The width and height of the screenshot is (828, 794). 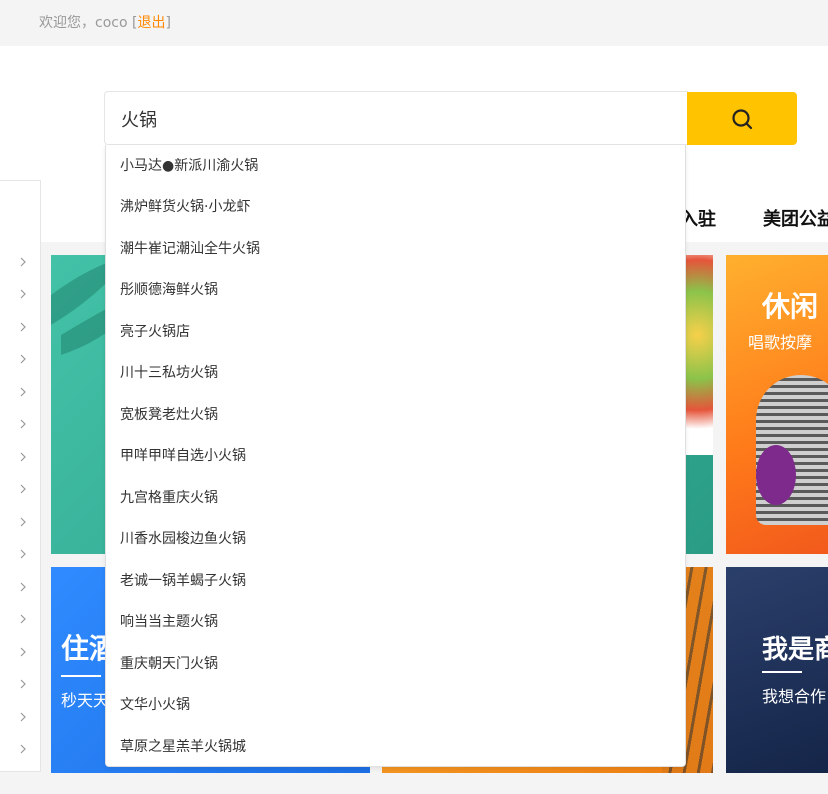 I want to click on purple-circle-decoration, so click(x=776, y=475).